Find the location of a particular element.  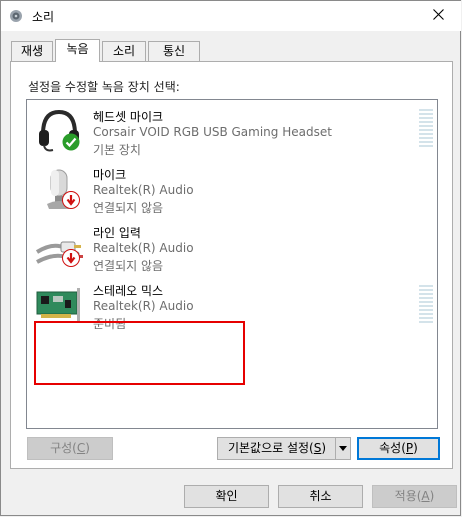

set-default-button: 기본값으로 설정(S) is located at coordinates (284, 448).